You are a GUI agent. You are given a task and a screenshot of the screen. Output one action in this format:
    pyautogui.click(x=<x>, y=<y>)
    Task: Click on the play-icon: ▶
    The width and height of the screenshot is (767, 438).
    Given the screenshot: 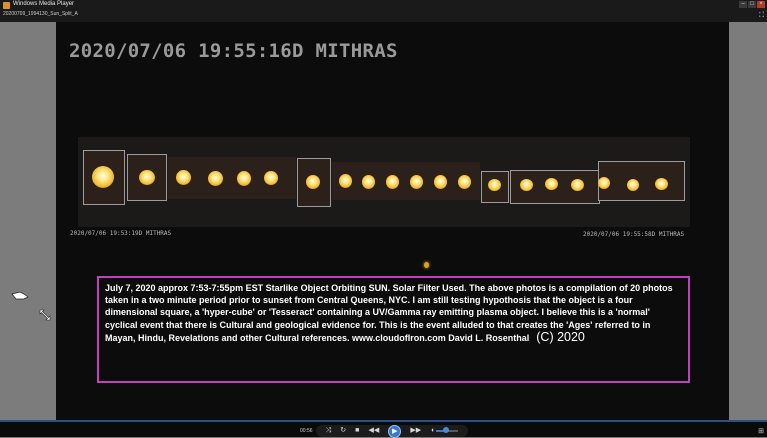 What is the action you would take?
    pyautogui.click(x=395, y=431)
    